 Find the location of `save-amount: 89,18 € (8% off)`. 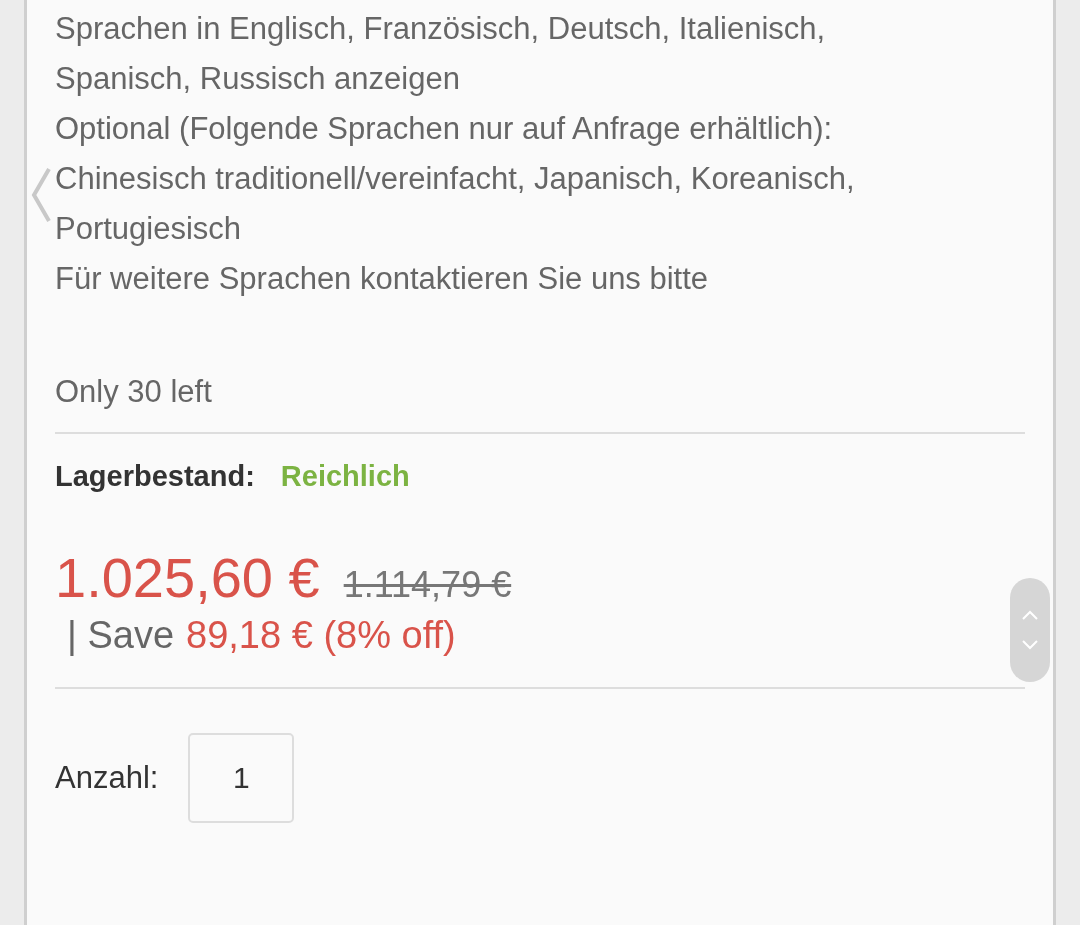

save-amount: 89,18 € (8% off) is located at coordinates (321, 635).